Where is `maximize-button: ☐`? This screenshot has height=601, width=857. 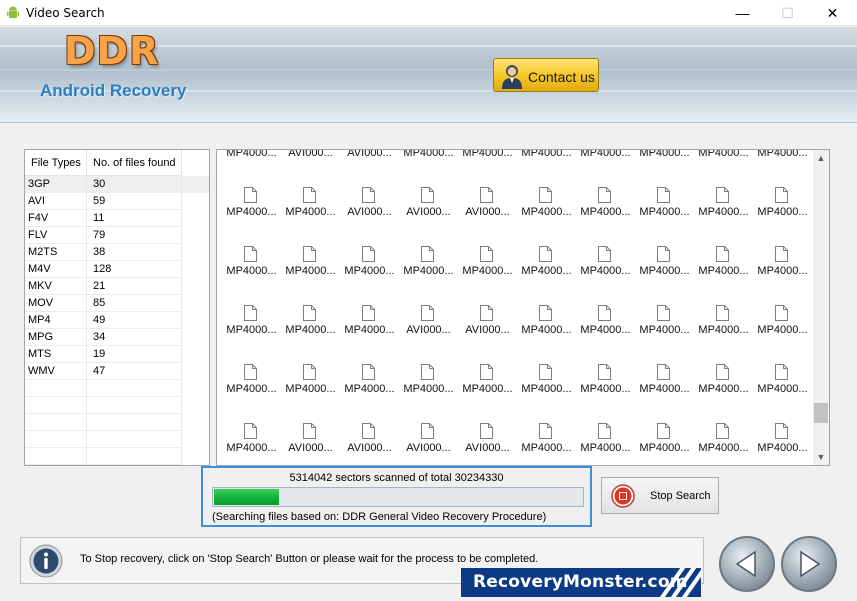
maximize-button: ☐ is located at coordinates (787, 13).